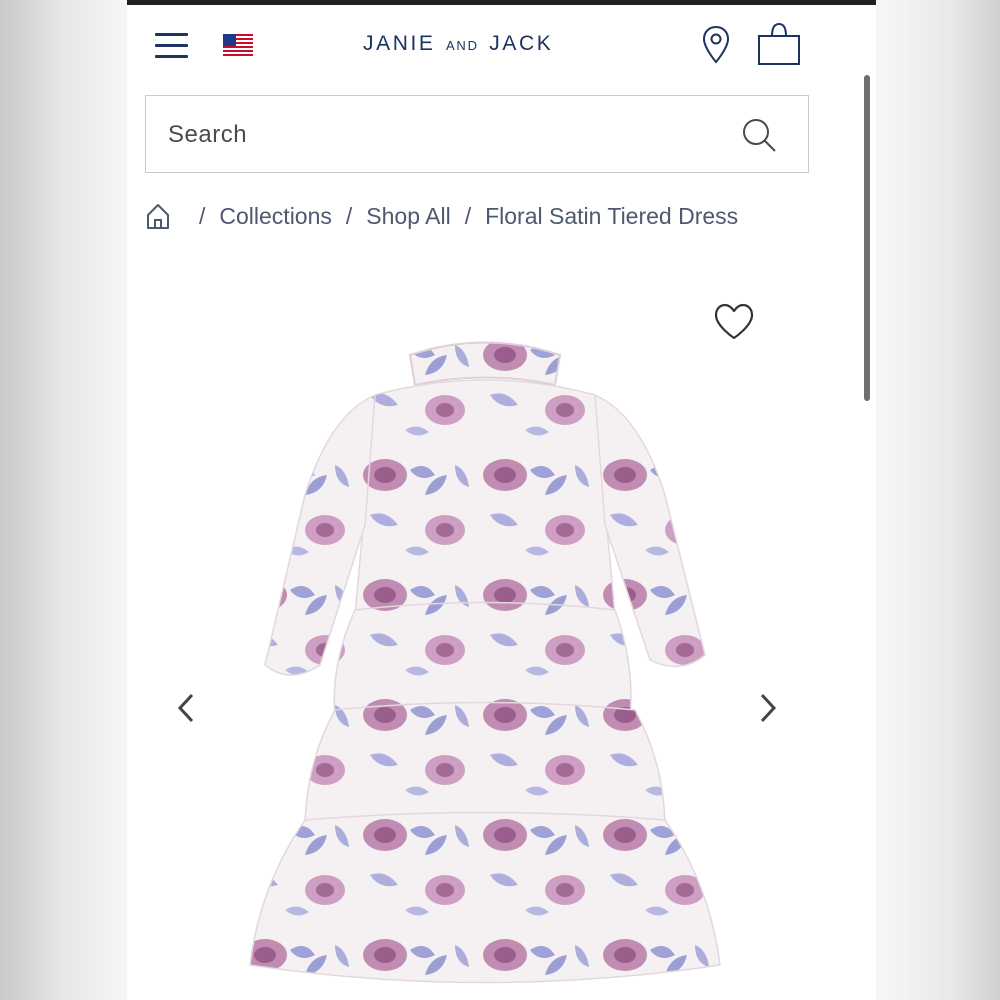 This screenshot has height=1000, width=1000. I want to click on us-flag-icon, so click(238, 45).